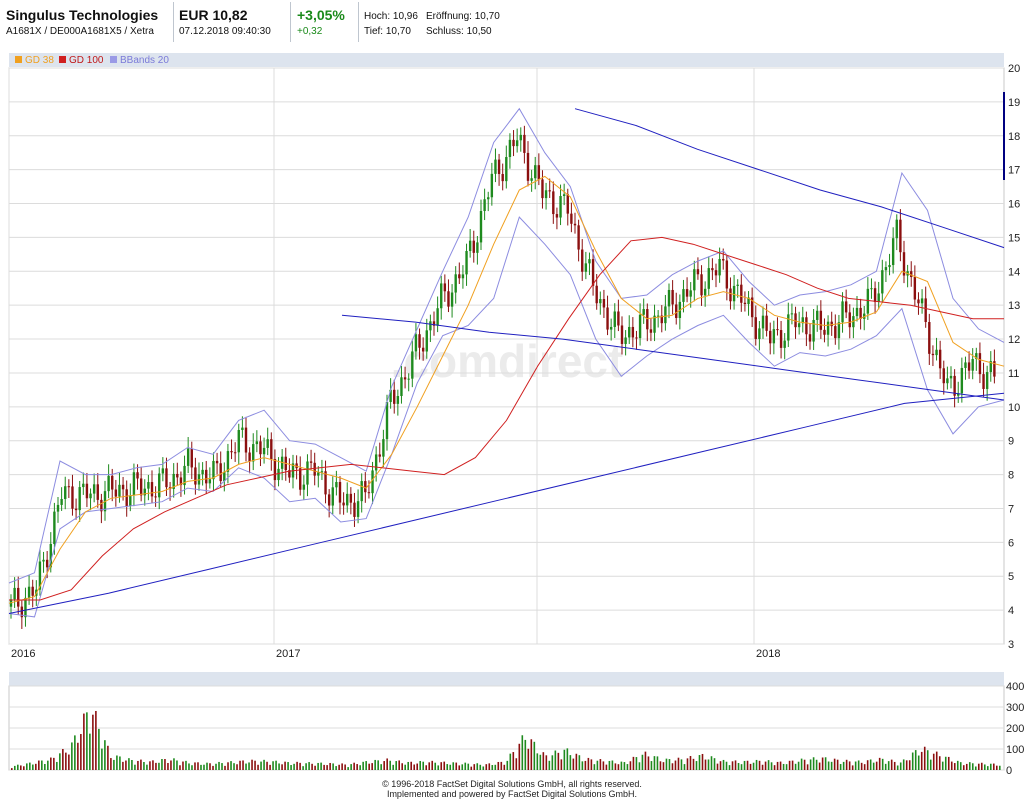  Describe the element at coordinates (506, 679) in the screenshot. I see `volume-header-bar` at that location.